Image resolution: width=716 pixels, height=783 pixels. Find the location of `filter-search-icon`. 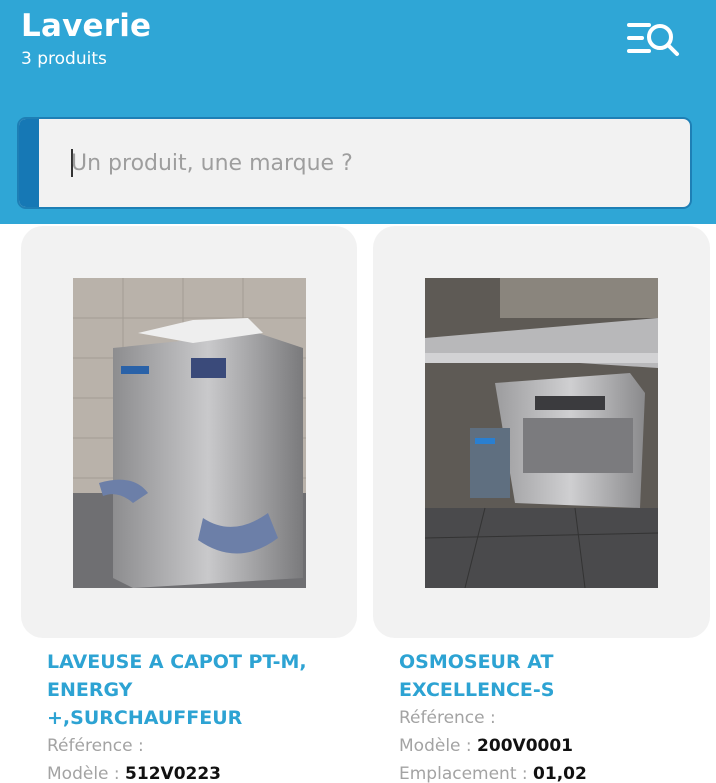

filter-search-icon is located at coordinates (653, 39).